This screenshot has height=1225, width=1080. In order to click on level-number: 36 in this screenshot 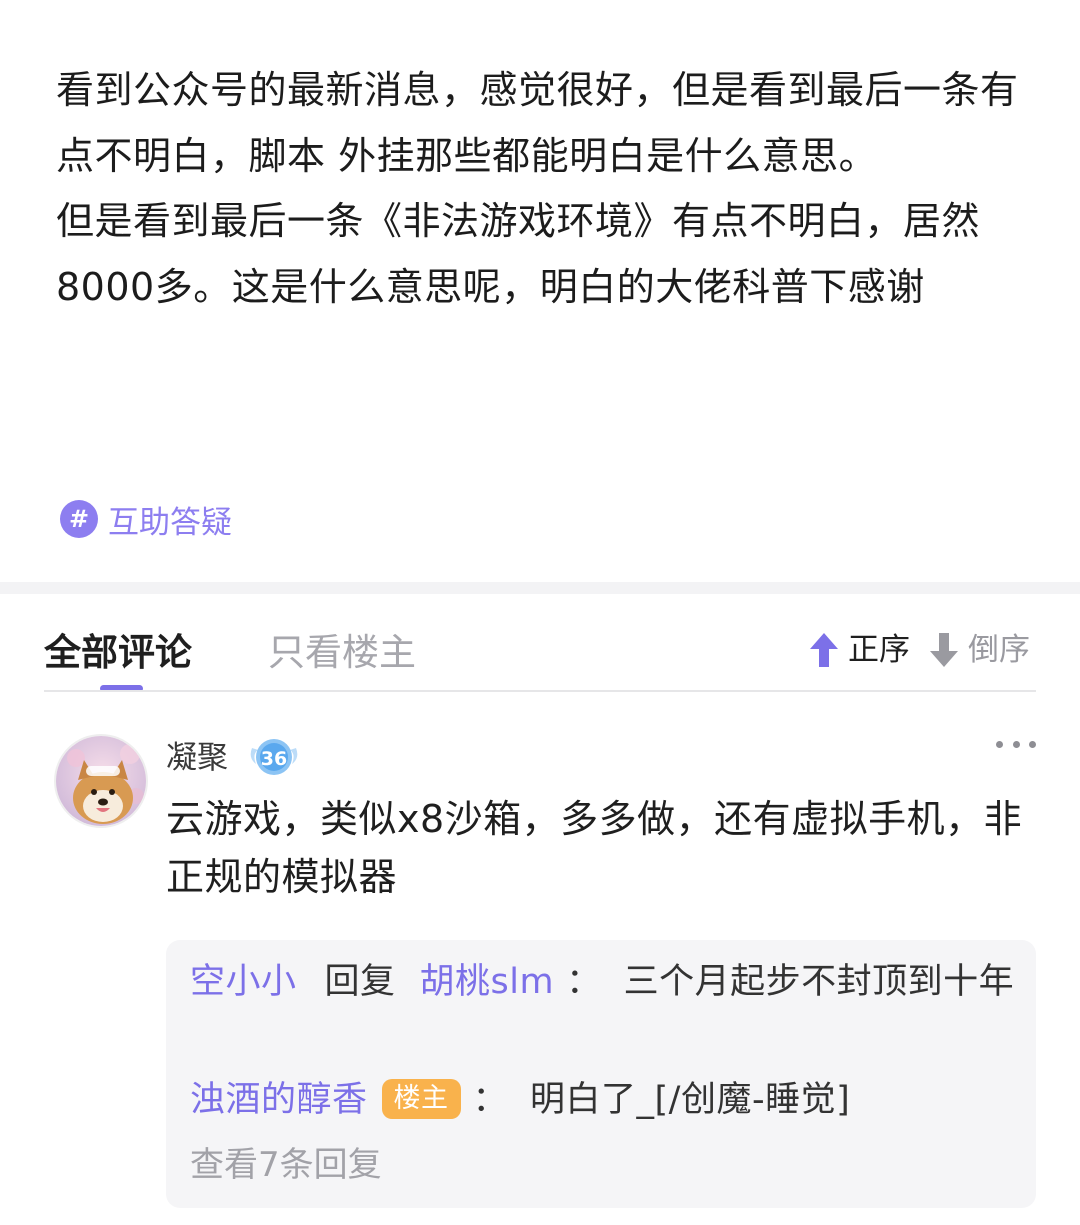, I will do `click(274, 759)`.